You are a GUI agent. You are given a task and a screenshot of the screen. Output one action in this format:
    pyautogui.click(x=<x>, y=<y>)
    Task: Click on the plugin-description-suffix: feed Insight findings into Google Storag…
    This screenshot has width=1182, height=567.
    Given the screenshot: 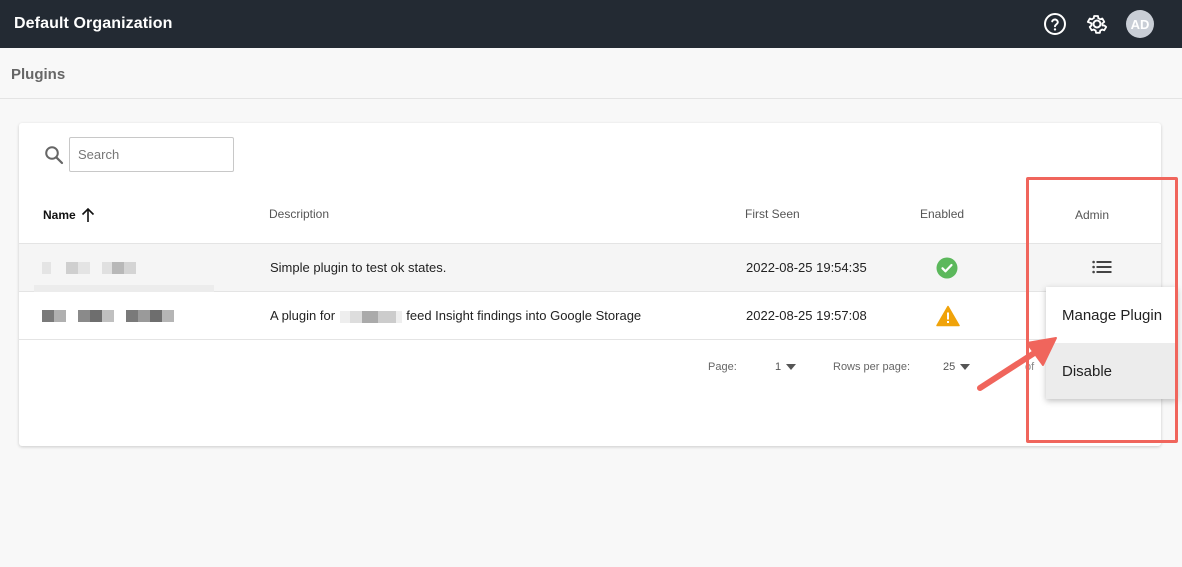 What is the action you would take?
    pyautogui.click(x=522, y=315)
    